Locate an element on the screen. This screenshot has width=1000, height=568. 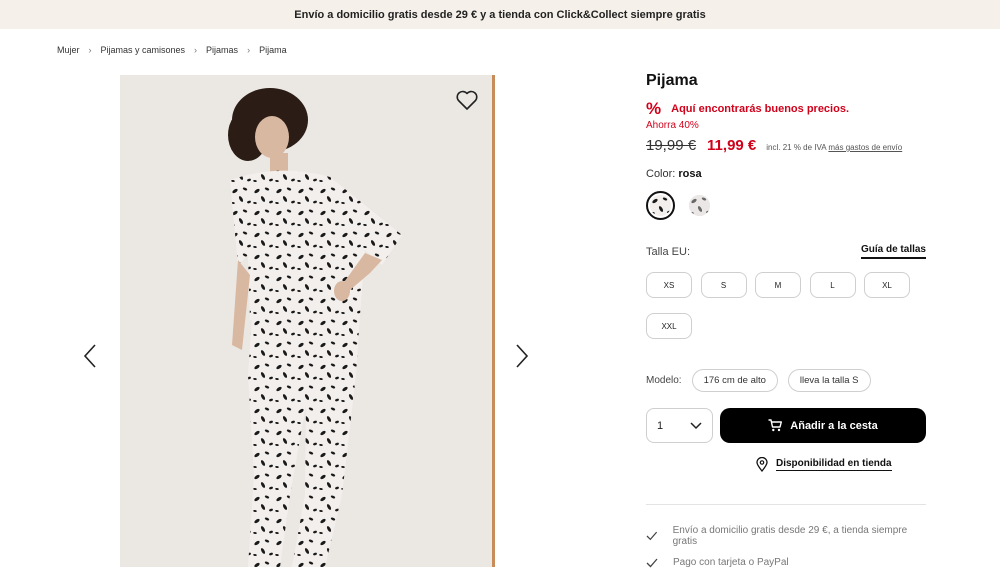
model-size: lleva la talla S is located at coordinates (829, 380).